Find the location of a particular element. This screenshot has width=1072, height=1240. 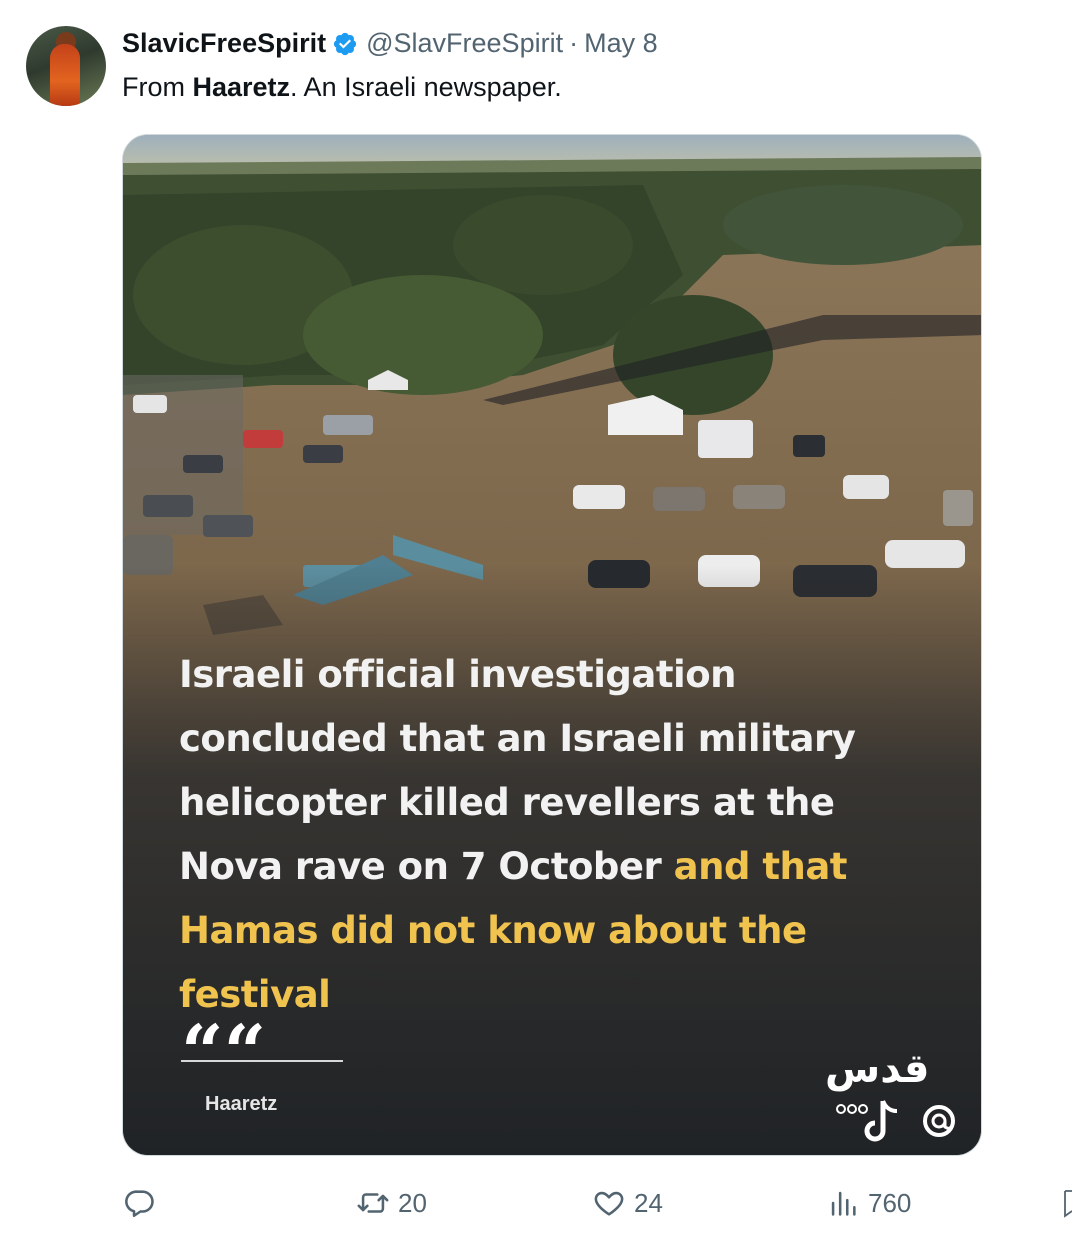

tweet-header: SlavicFreeSpirit @SlavFreeSpirit · May 8 is located at coordinates (390, 43).